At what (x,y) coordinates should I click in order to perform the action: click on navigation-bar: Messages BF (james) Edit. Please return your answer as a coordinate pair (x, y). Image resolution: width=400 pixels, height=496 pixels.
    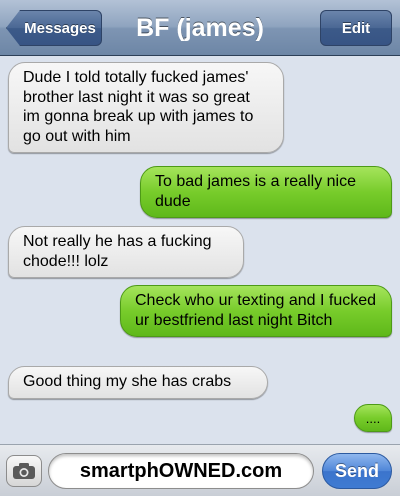
    Looking at the image, I should click on (200, 28).